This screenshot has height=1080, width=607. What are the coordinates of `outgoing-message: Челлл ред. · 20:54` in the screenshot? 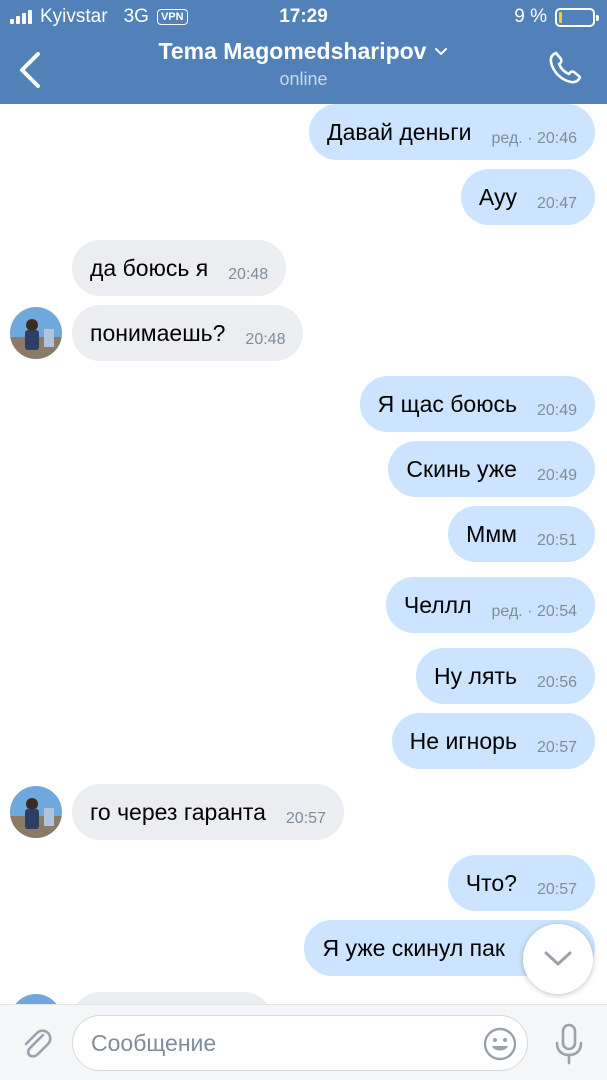 It's located at (490, 605).